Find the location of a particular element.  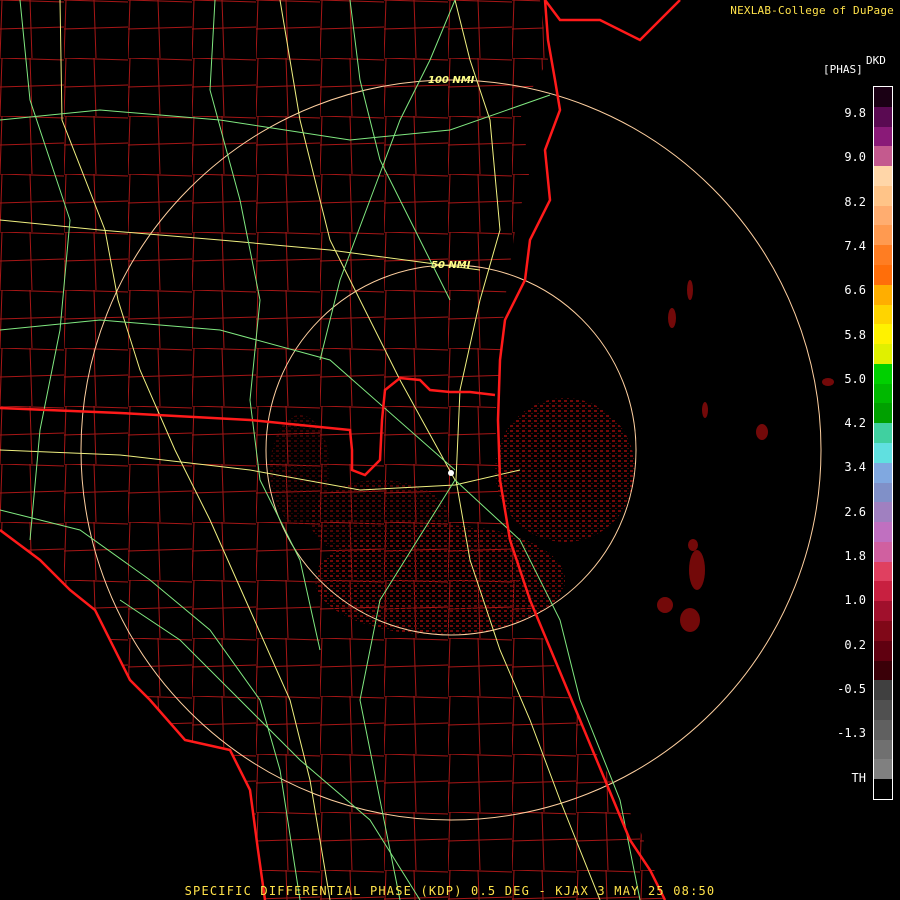

legend-label: 9.0 is located at coordinates (855, 157).